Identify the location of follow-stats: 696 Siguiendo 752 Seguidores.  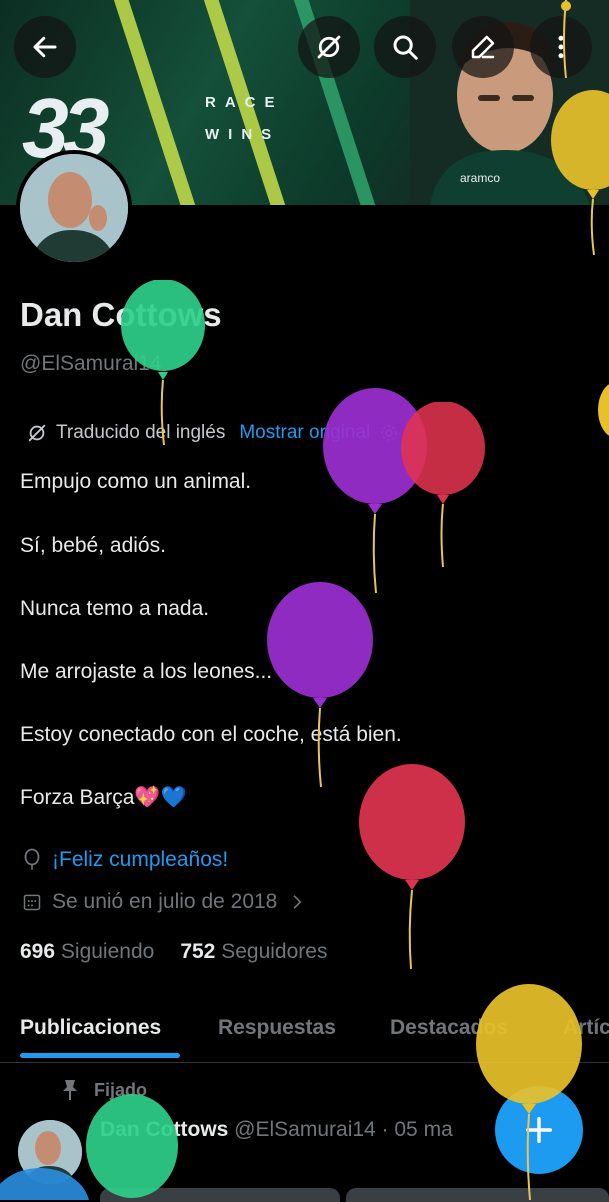
(173, 952).